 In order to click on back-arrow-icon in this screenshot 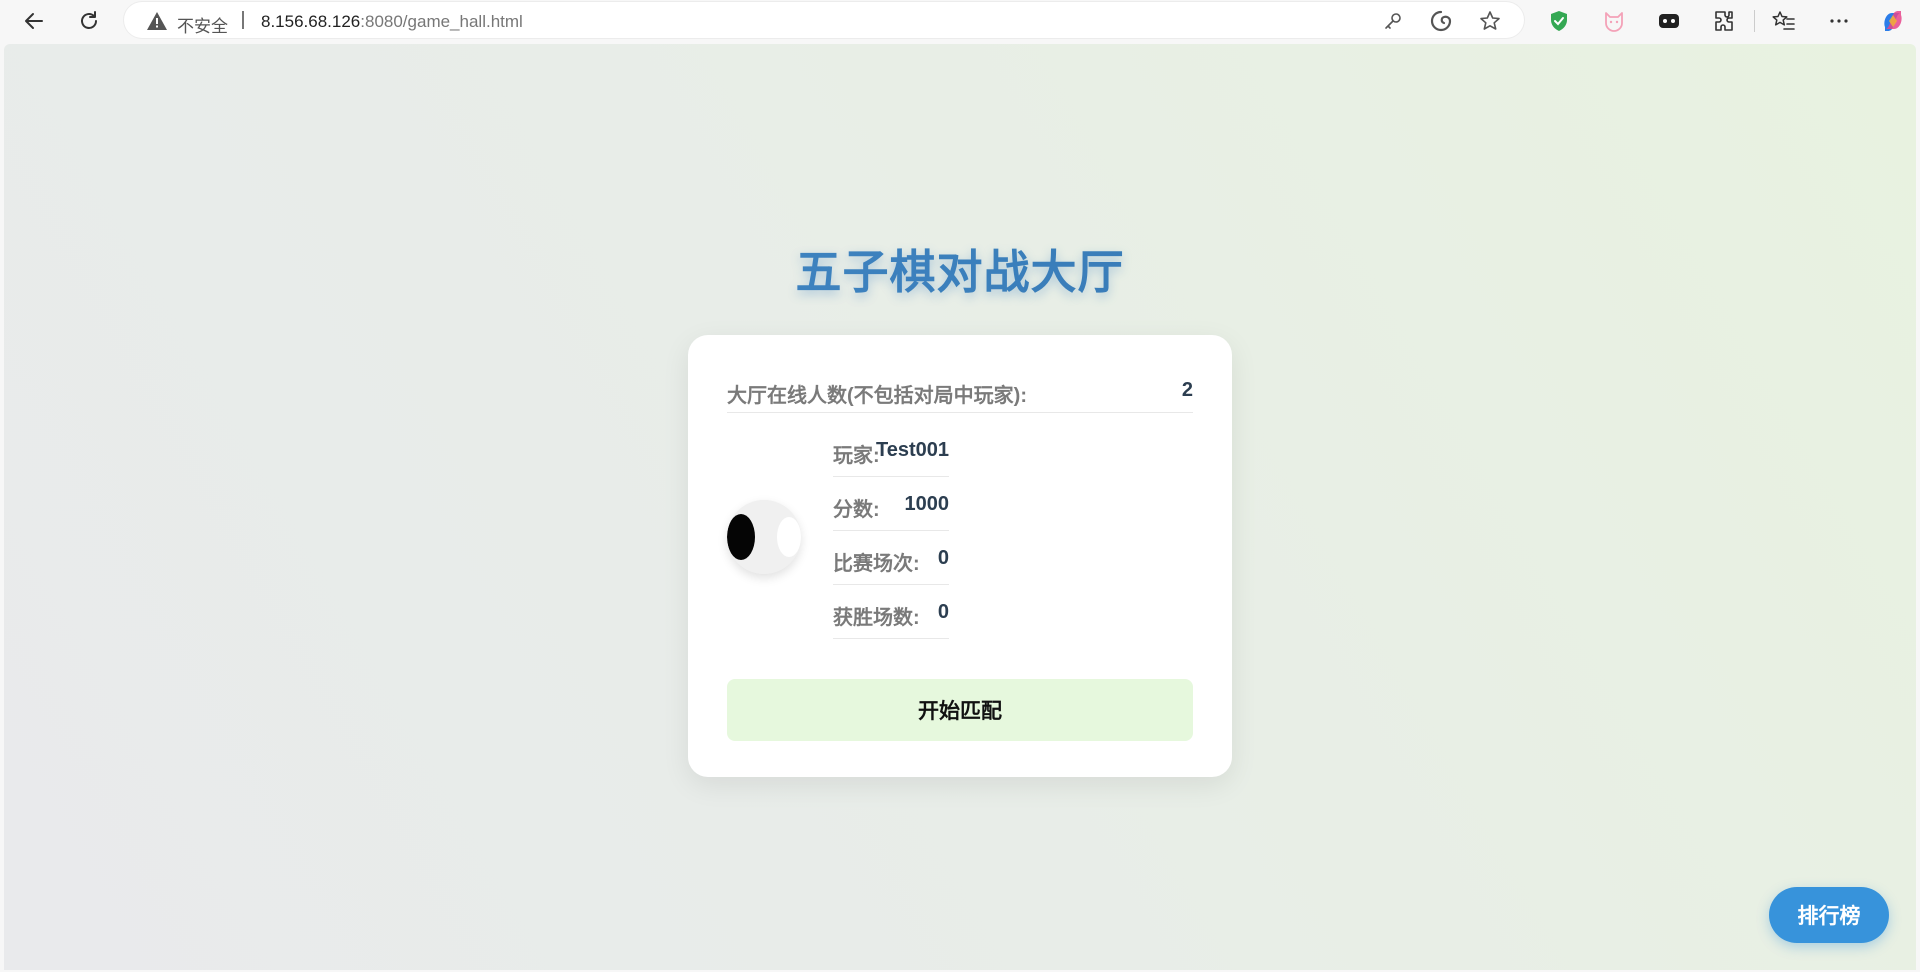, I will do `click(34, 21)`.